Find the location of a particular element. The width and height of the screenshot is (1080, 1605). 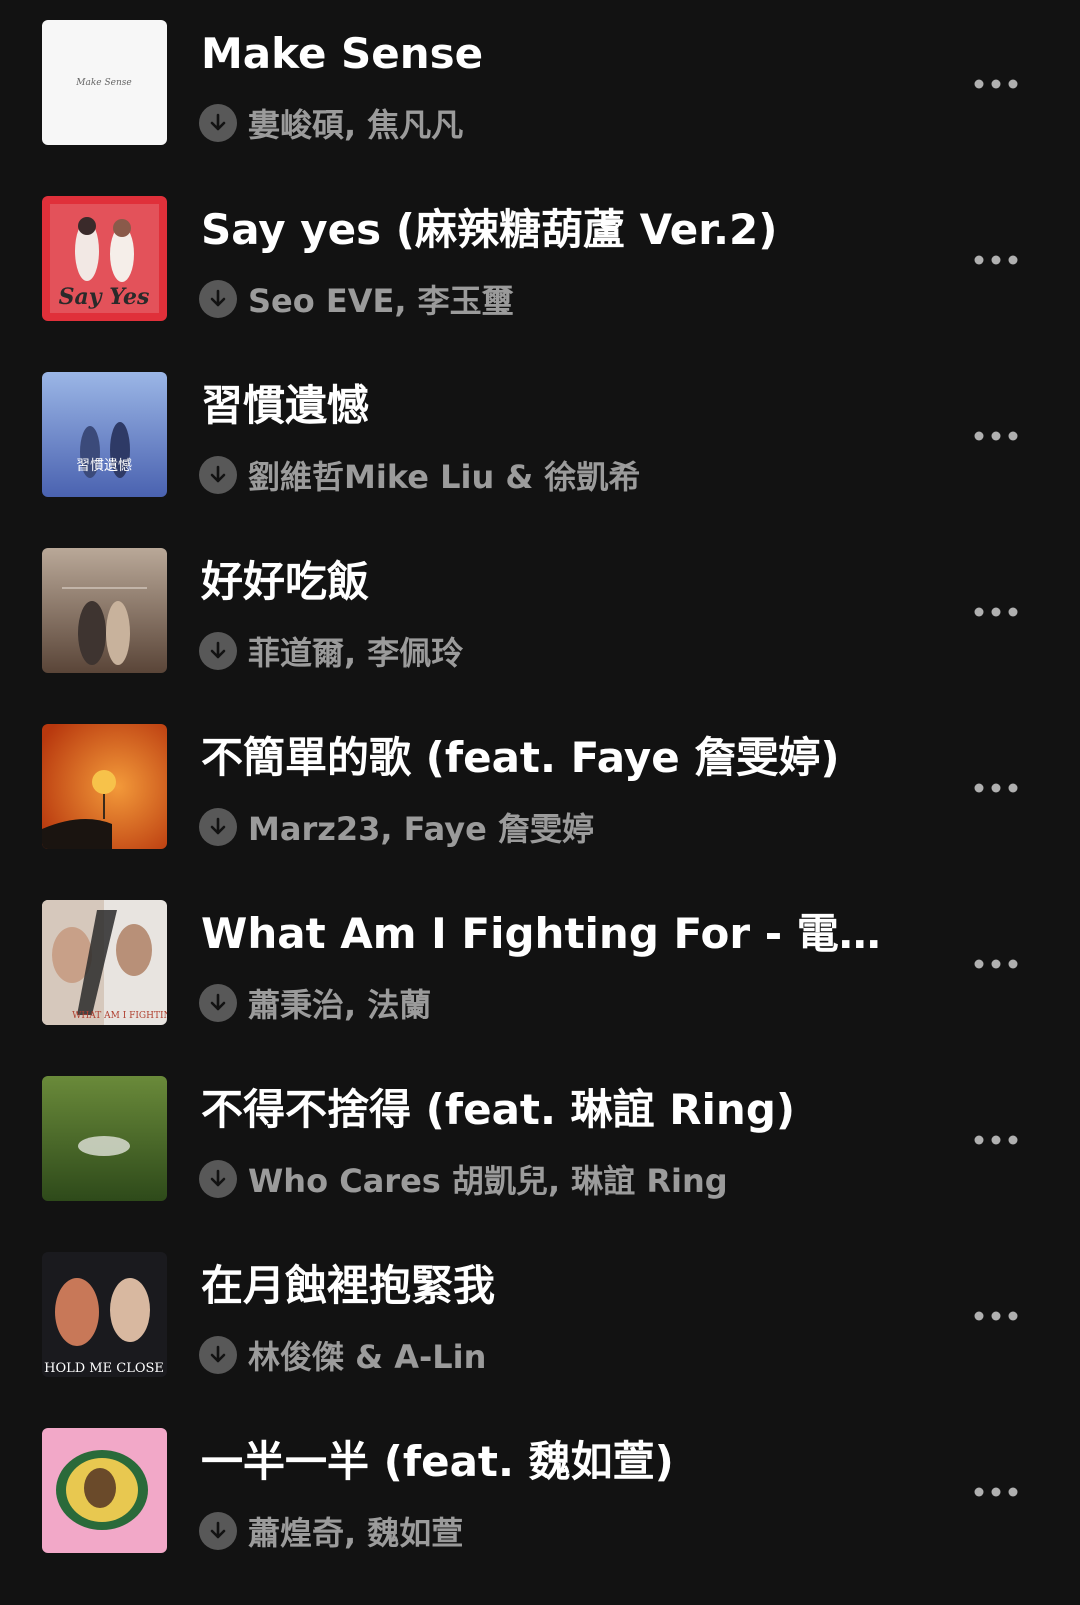

track-title: 一半一半 (feat. 魏如萱) is located at coordinates (561, 1462).